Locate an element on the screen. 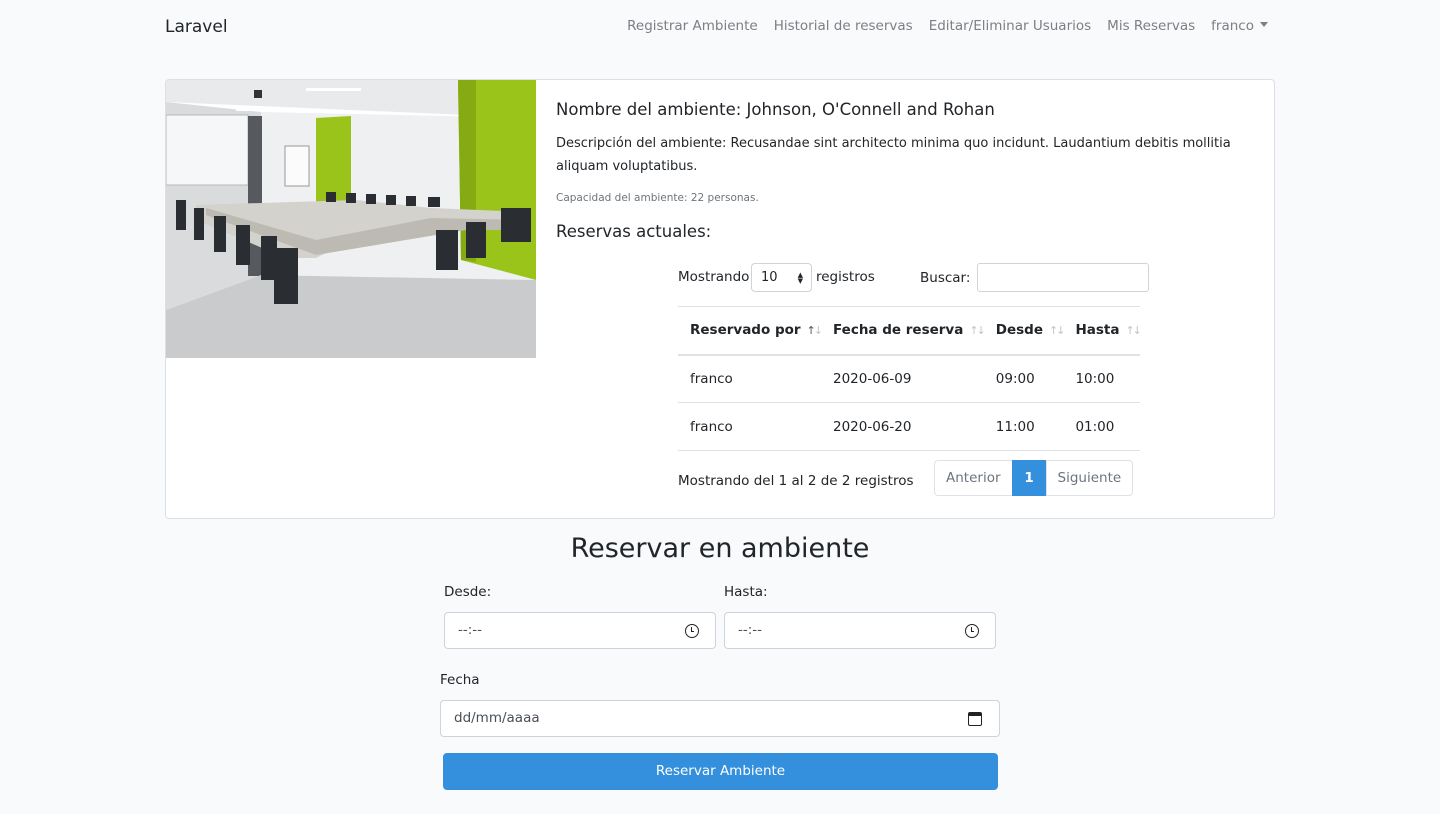 Image resolution: width=1440 pixels, height=814 pixels. datatable-info: Mostrando del 1 al 2 de 2 registros is located at coordinates (796, 481).